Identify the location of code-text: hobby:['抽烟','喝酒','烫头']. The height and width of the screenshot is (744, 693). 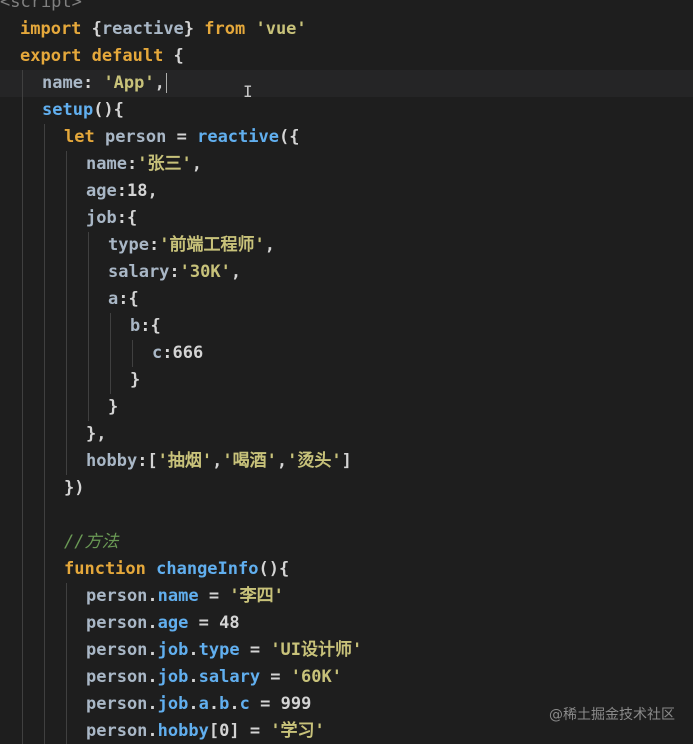
(219, 461).